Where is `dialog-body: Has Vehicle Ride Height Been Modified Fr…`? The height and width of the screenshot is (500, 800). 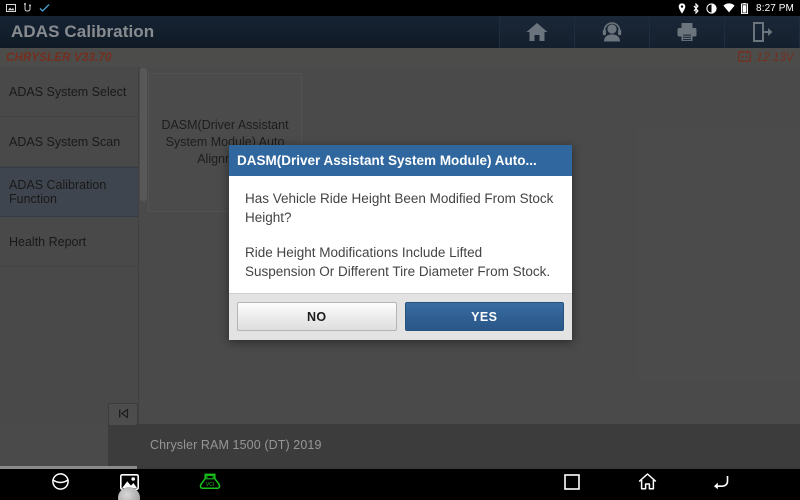 dialog-body: Has Vehicle Ride Height Been Modified Fr… is located at coordinates (400, 234).